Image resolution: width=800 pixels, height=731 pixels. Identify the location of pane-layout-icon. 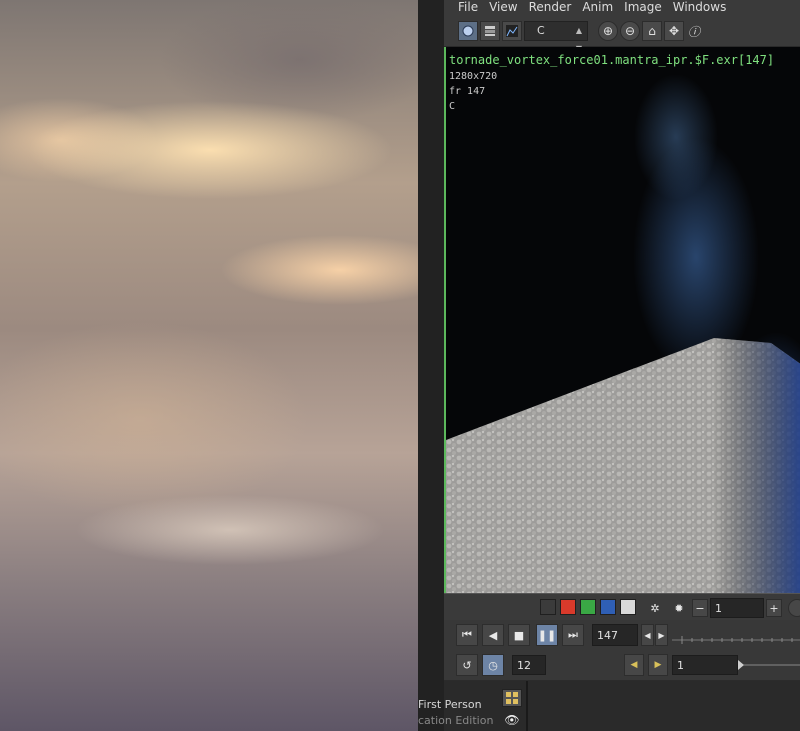
(512, 698).